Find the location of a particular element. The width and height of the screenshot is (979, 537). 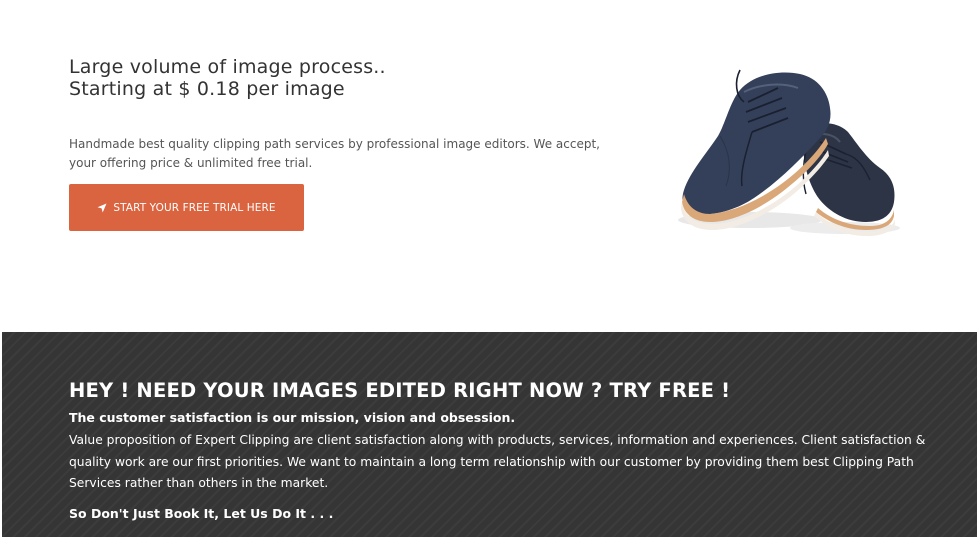

location-arrow-icon is located at coordinates (102, 208).